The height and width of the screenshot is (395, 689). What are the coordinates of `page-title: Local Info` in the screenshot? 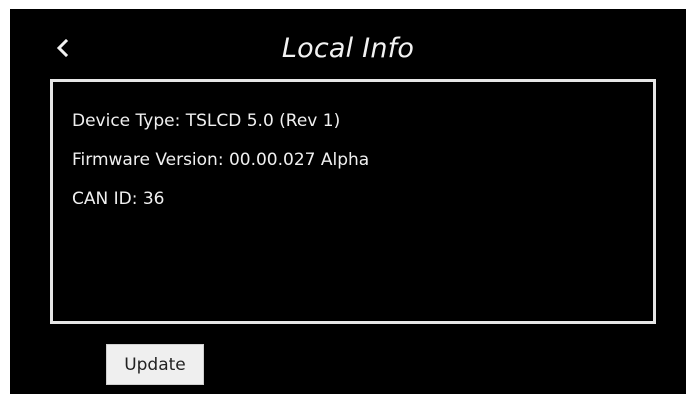 It's located at (348, 48).